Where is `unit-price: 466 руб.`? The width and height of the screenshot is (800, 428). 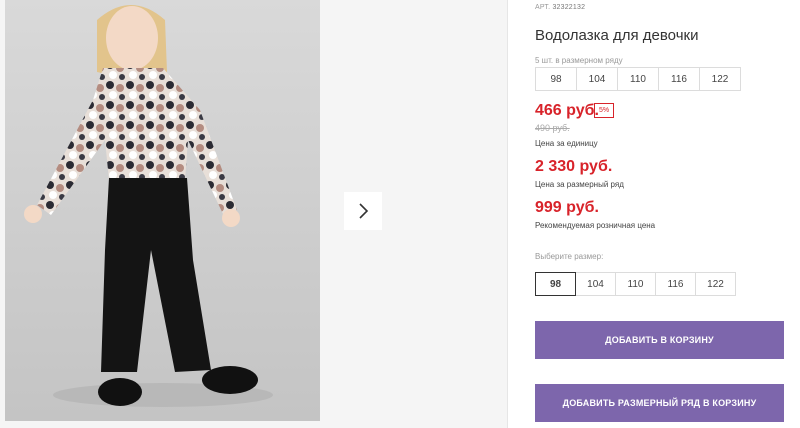
unit-price: 466 руб. is located at coordinates (567, 110).